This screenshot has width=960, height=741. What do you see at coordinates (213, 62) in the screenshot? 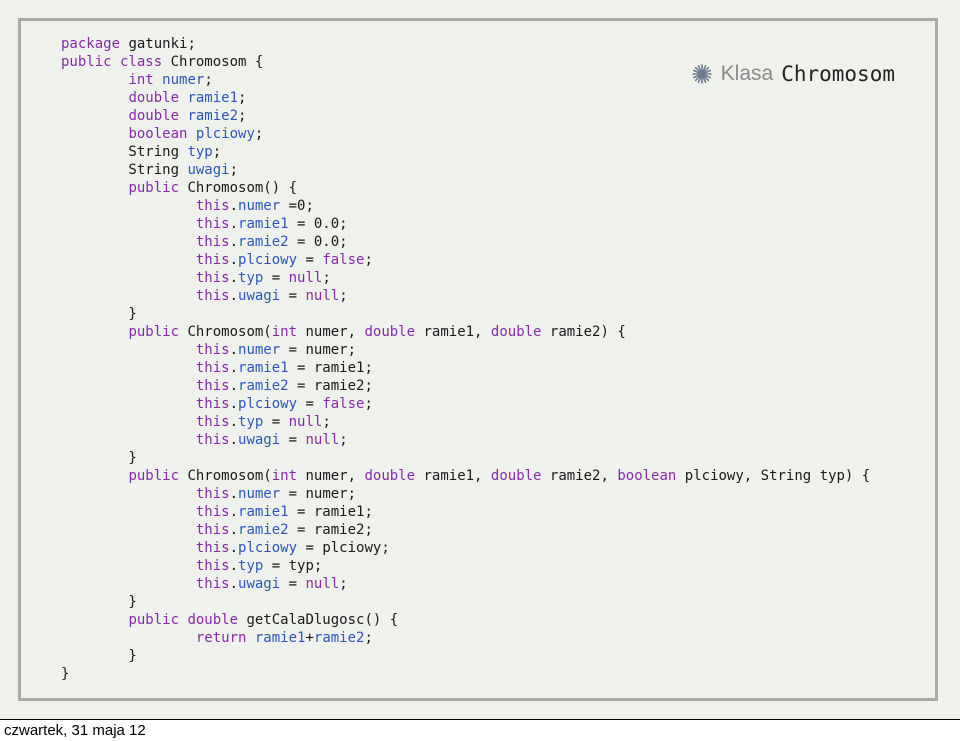
I see `code-token: Chromosom {` at bounding box center [213, 62].